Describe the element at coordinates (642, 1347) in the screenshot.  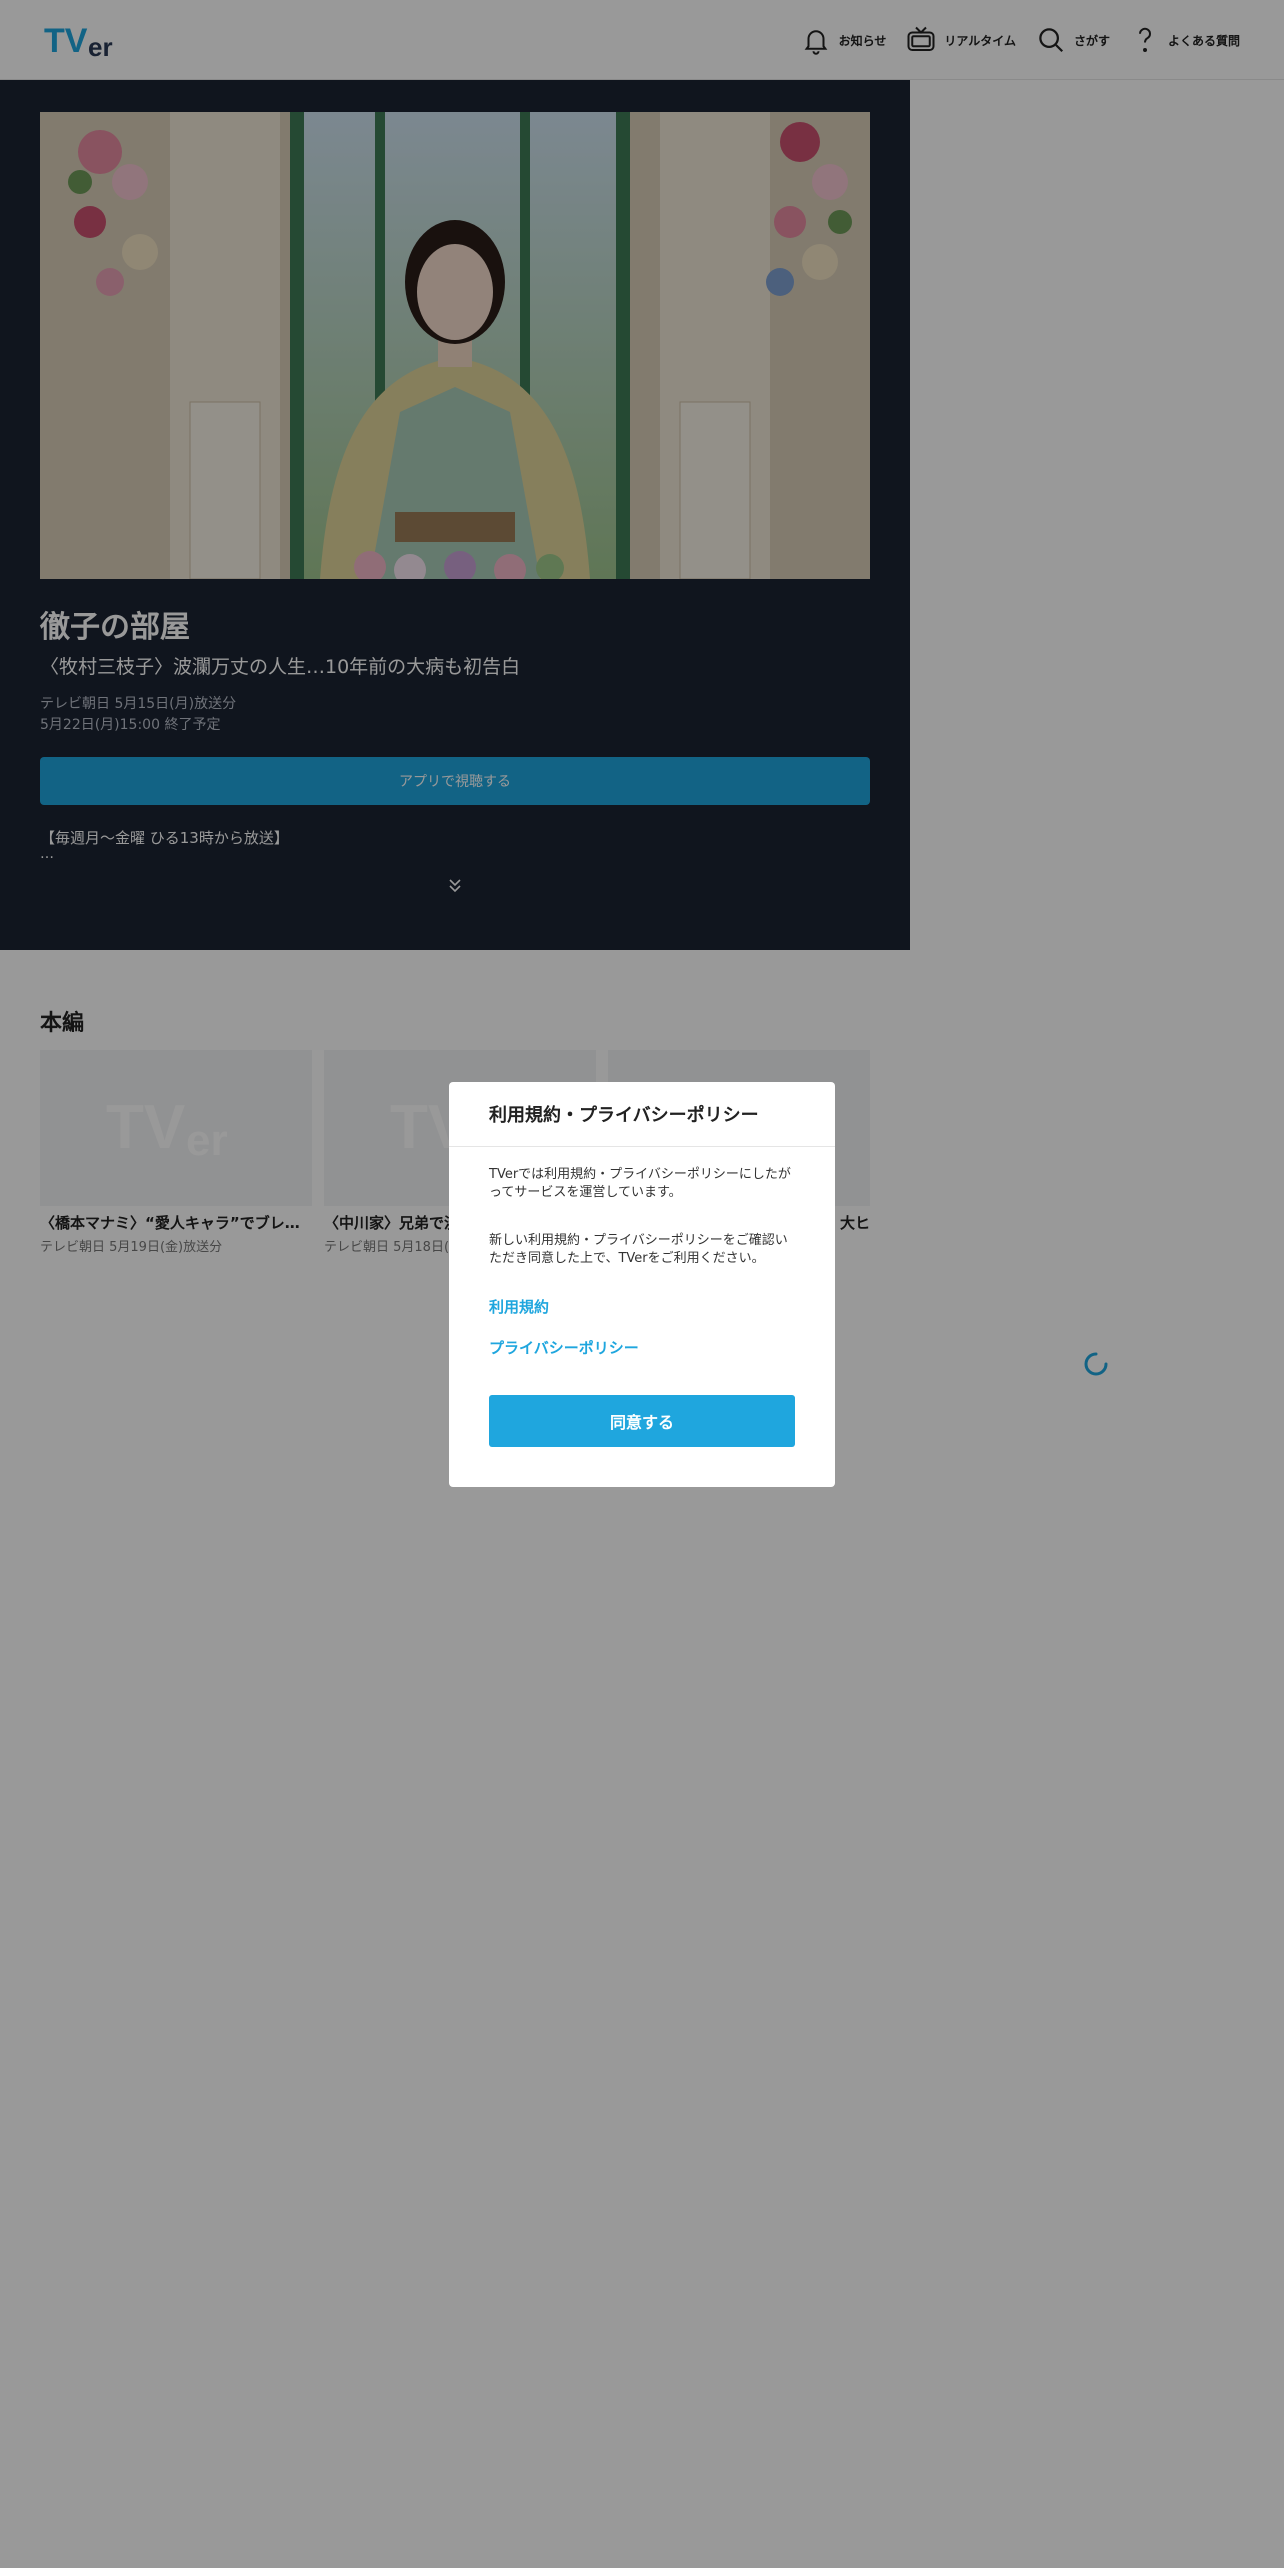
I see `privacy-policy-link: プライバシーポリシー` at that location.